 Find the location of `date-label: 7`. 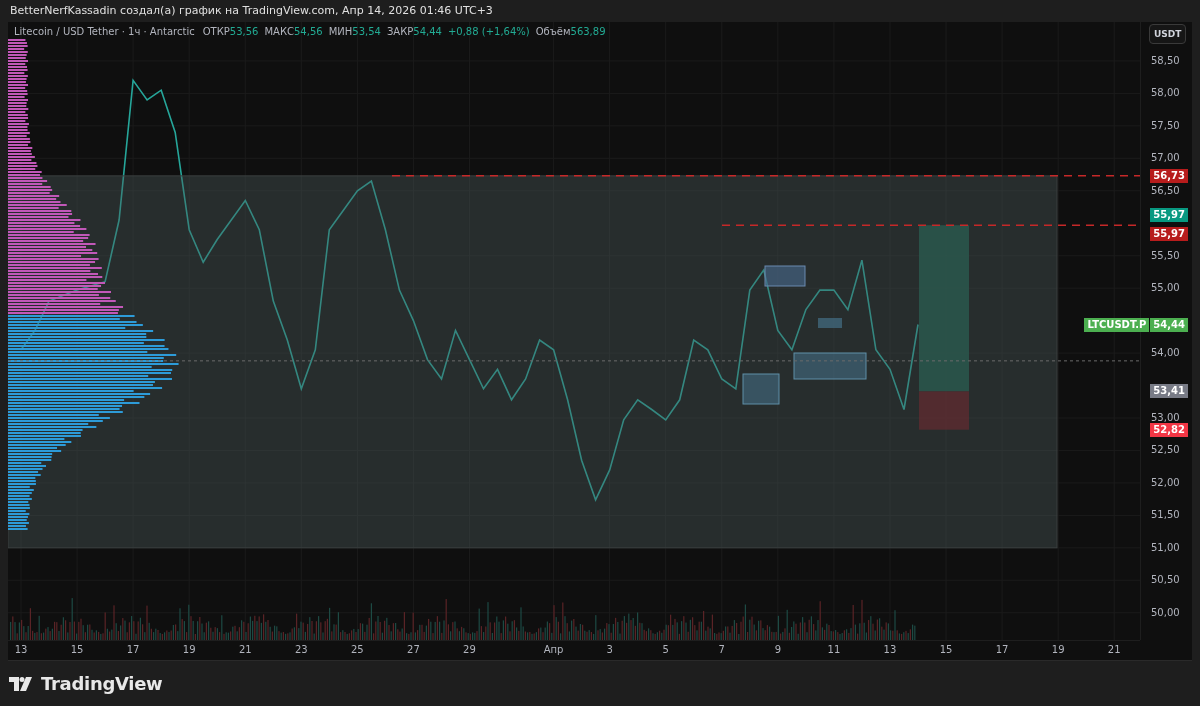

date-label: 7 is located at coordinates (721, 649).